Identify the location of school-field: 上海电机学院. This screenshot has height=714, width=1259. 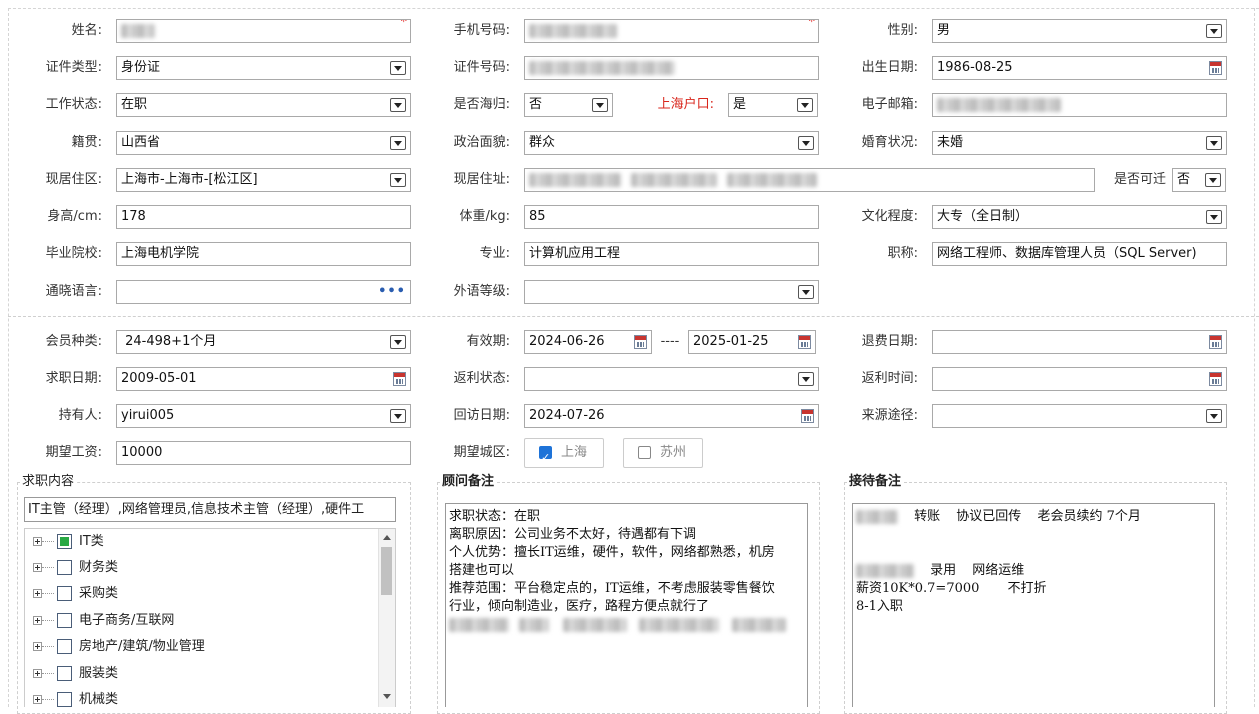
(263, 254).